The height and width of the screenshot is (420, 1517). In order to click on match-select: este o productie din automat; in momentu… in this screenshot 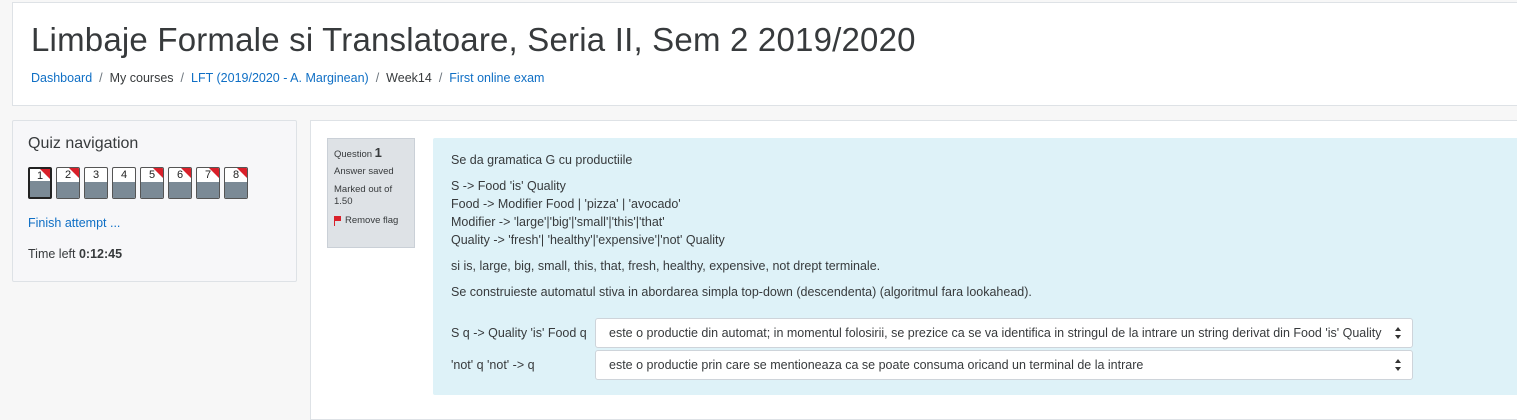, I will do `click(1004, 333)`.